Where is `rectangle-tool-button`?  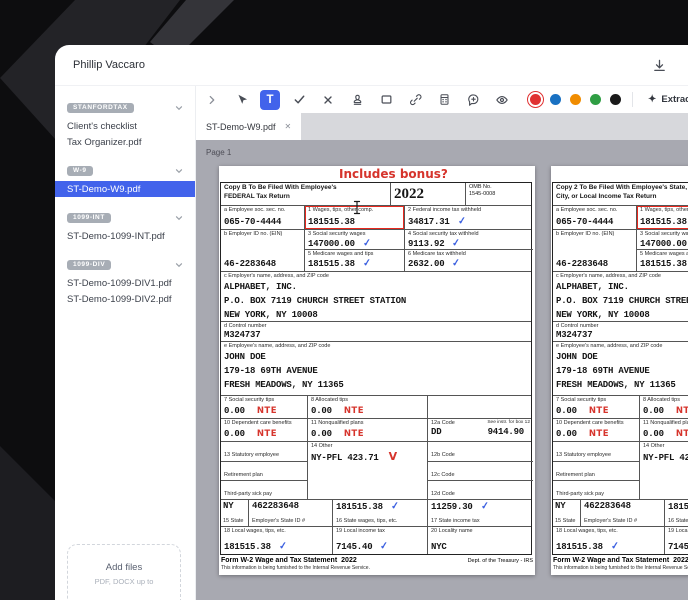
rectangle-tool-button is located at coordinates (386, 100).